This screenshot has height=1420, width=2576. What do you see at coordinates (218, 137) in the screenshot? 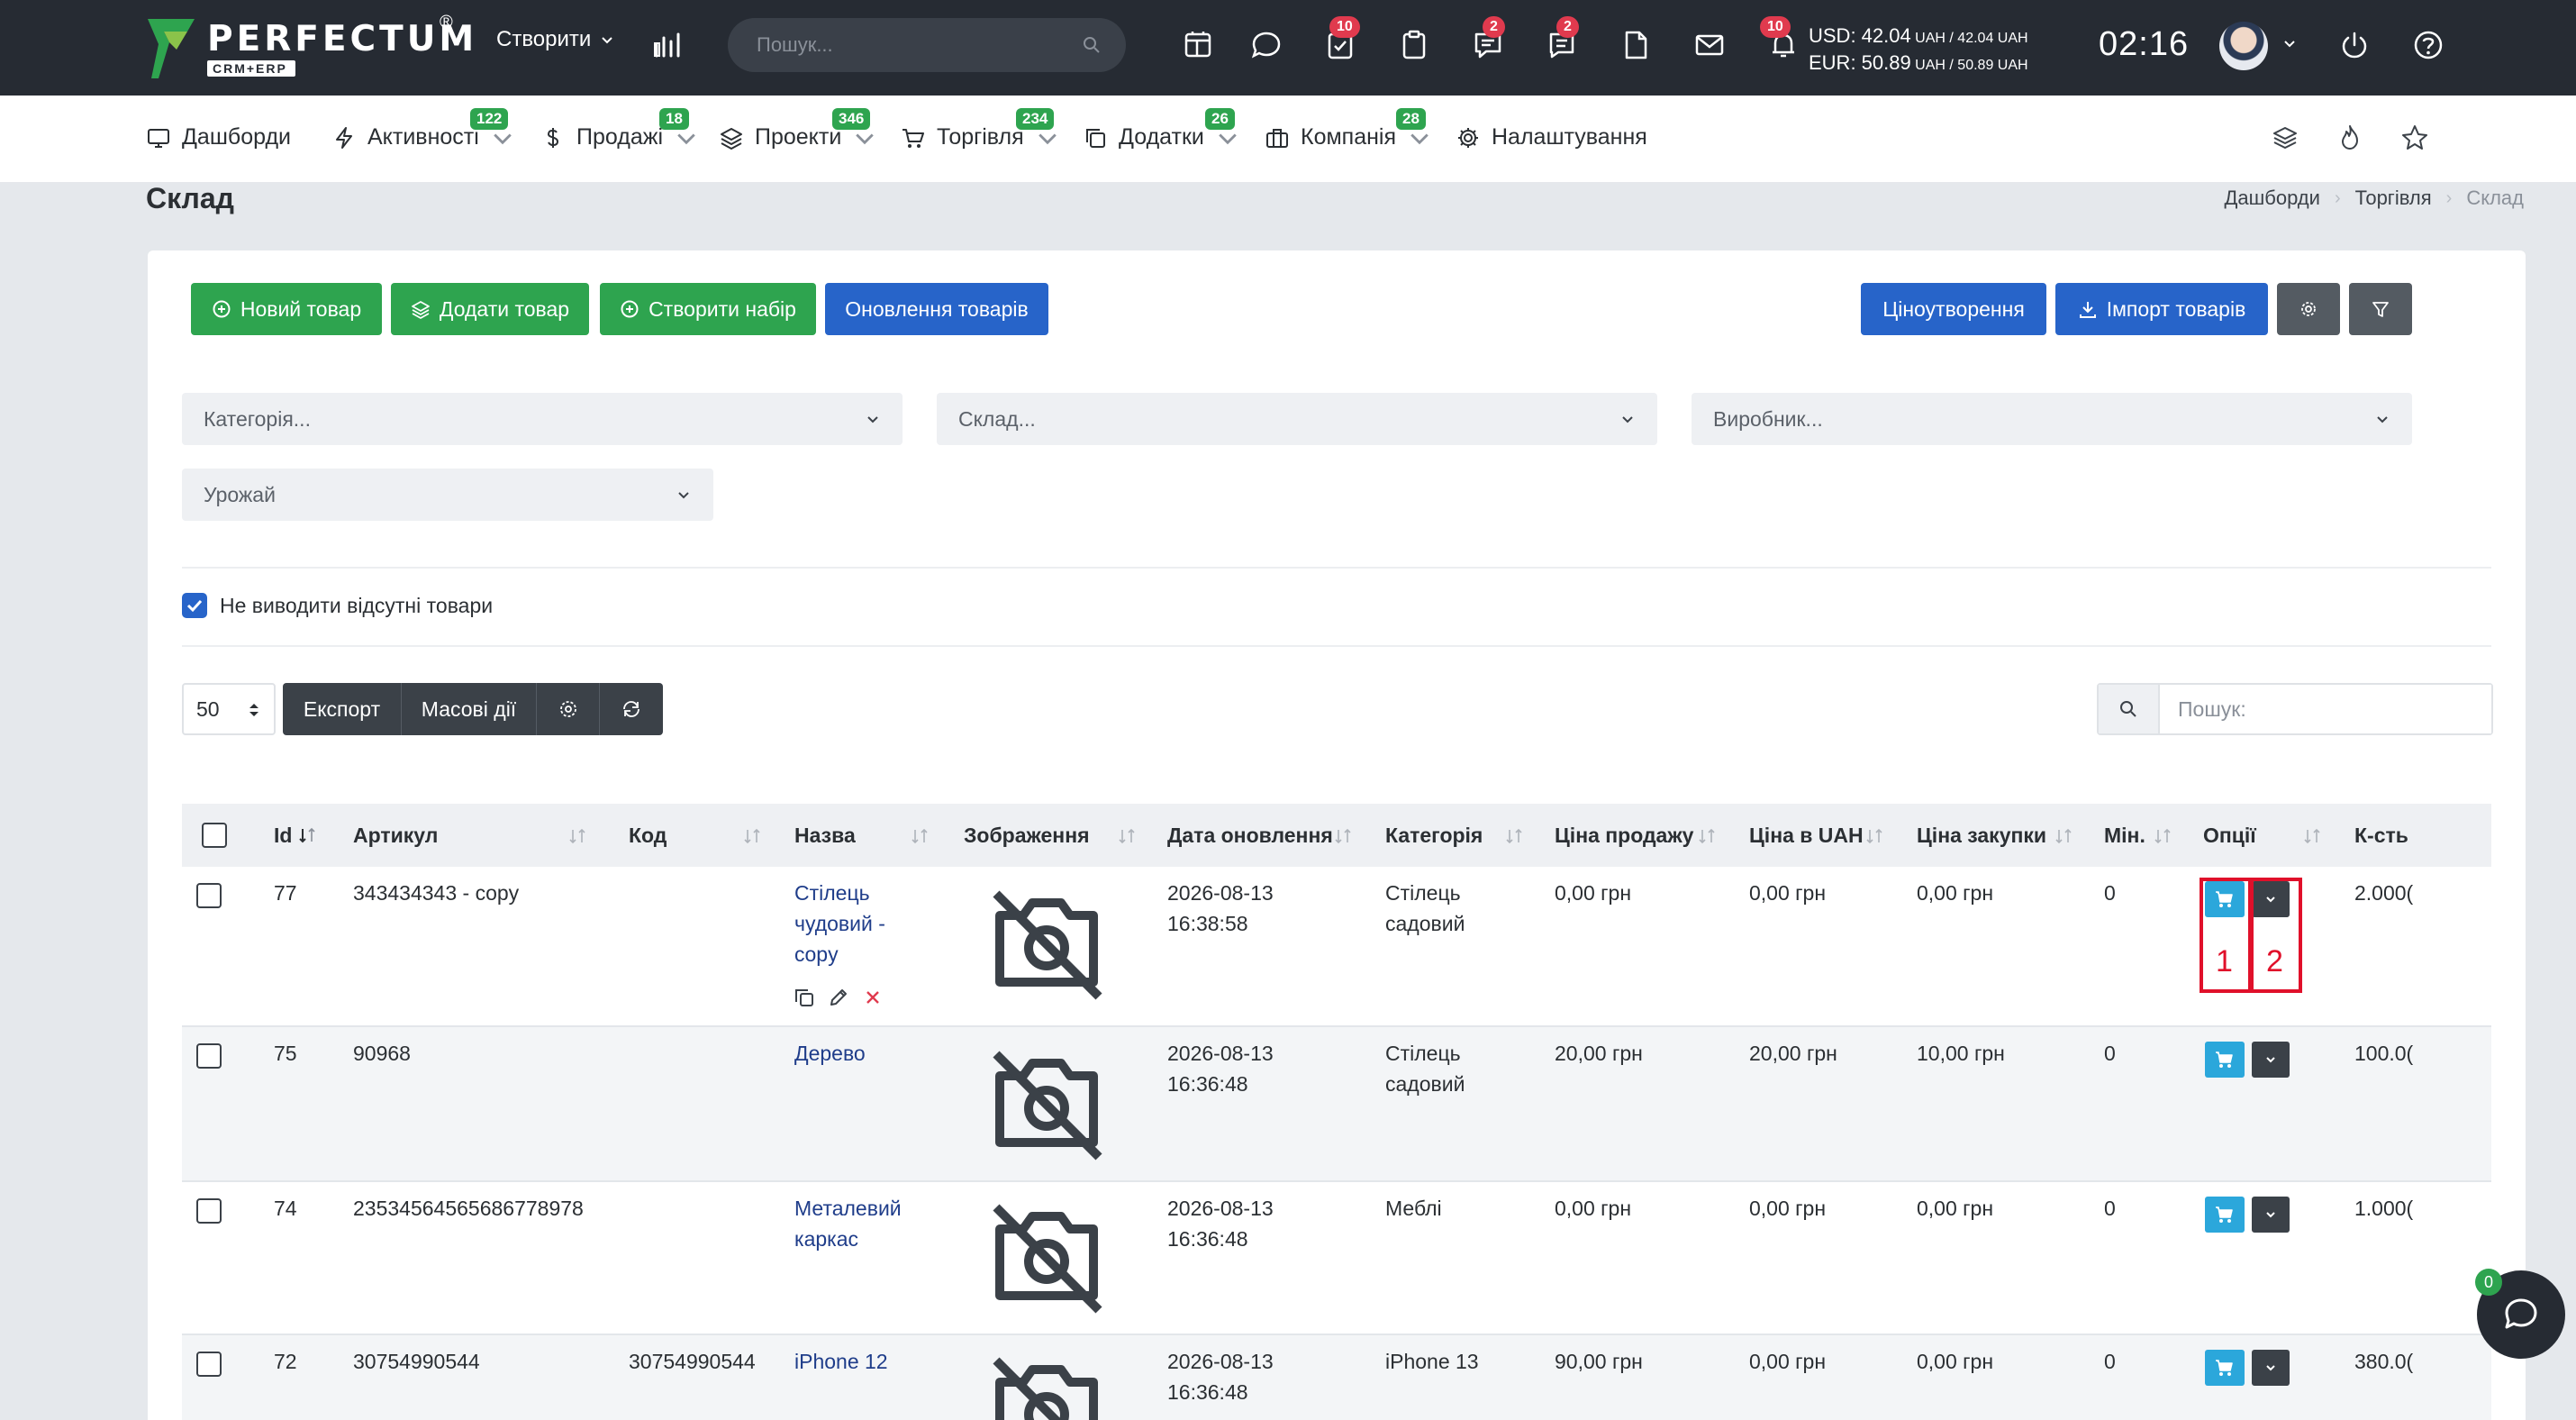
I see `nav-item-dashboards: Дашборди` at bounding box center [218, 137].